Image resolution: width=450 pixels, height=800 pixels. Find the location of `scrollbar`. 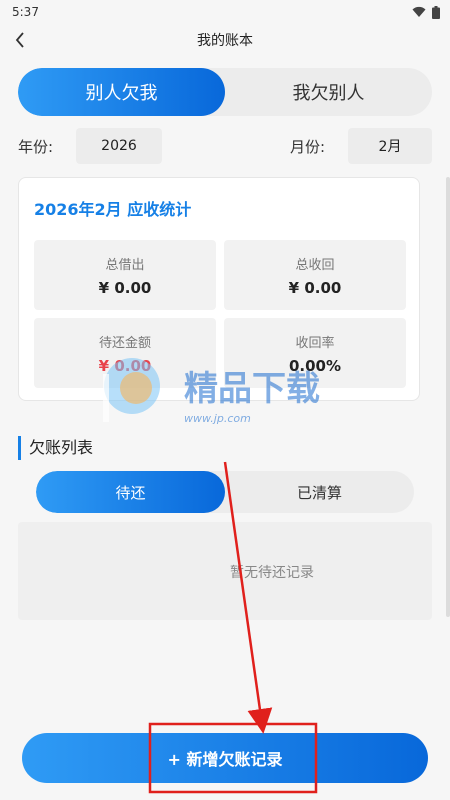

scrollbar is located at coordinates (448, 397).